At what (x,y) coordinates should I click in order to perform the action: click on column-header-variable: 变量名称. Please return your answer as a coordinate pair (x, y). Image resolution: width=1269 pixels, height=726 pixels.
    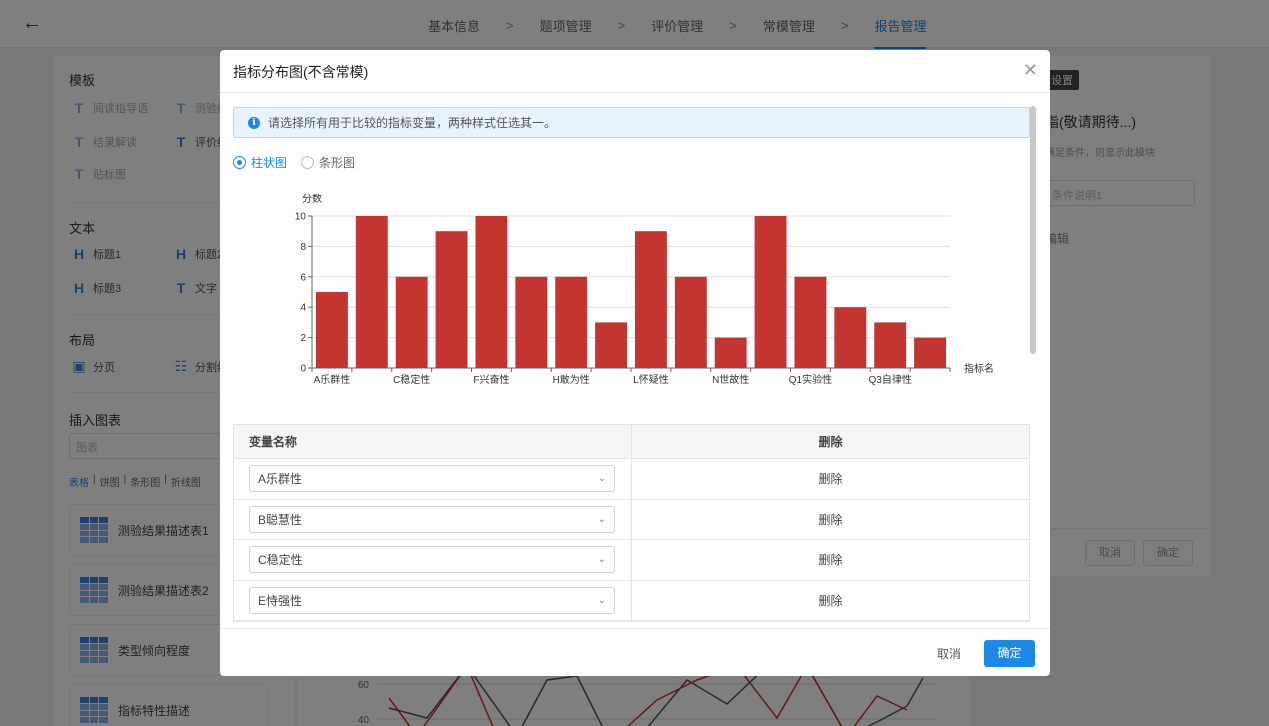
    Looking at the image, I should click on (433, 441).